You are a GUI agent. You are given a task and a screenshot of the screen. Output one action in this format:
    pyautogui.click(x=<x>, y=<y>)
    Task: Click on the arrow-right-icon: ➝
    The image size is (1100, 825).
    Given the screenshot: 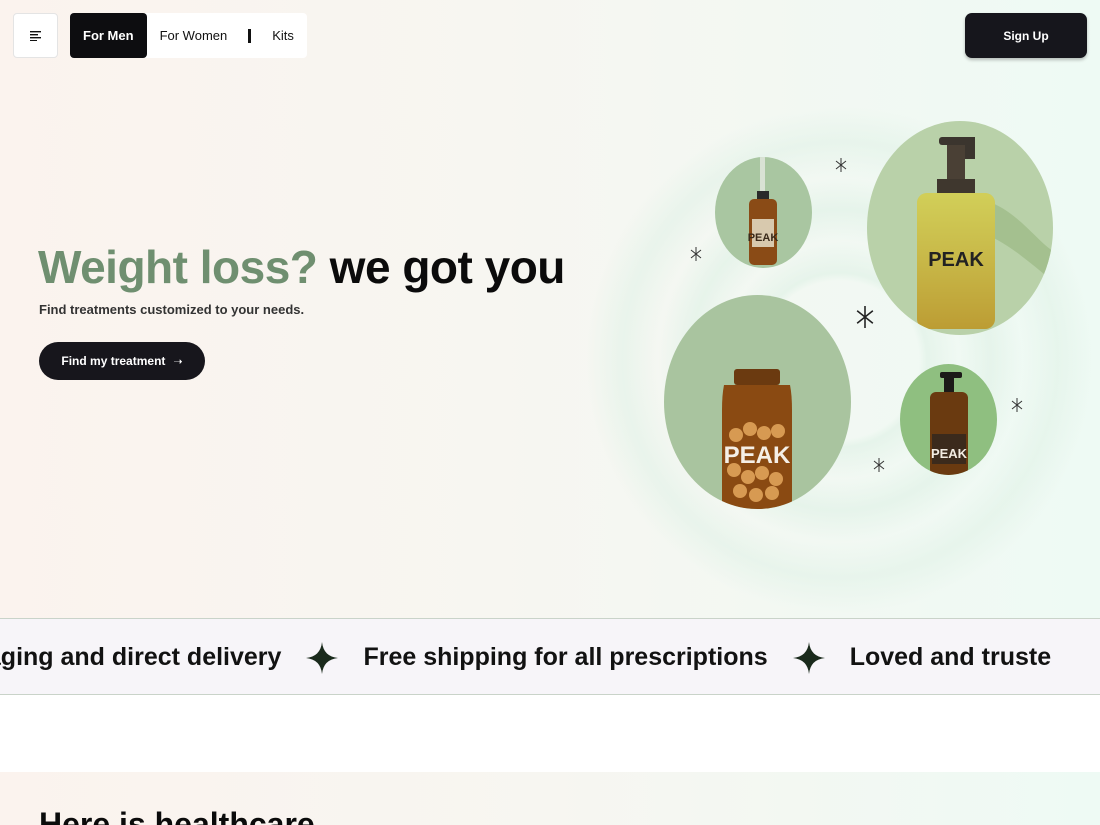 What is the action you would take?
    pyautogui.click(x=178, y=361)
    